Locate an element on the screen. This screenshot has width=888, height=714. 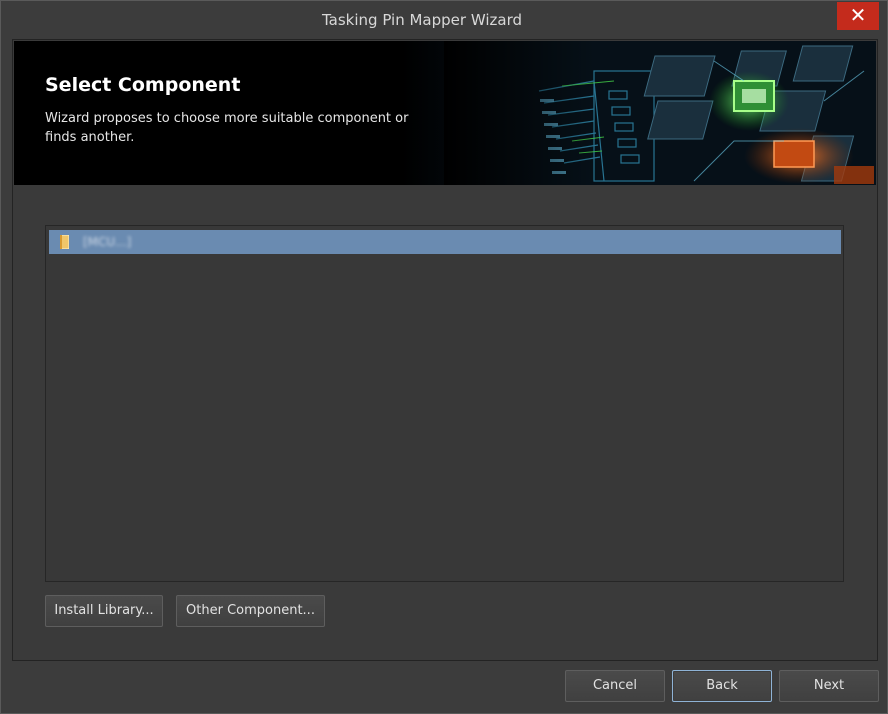
list-item: [MCU...] is located at coordinates (445, 242).